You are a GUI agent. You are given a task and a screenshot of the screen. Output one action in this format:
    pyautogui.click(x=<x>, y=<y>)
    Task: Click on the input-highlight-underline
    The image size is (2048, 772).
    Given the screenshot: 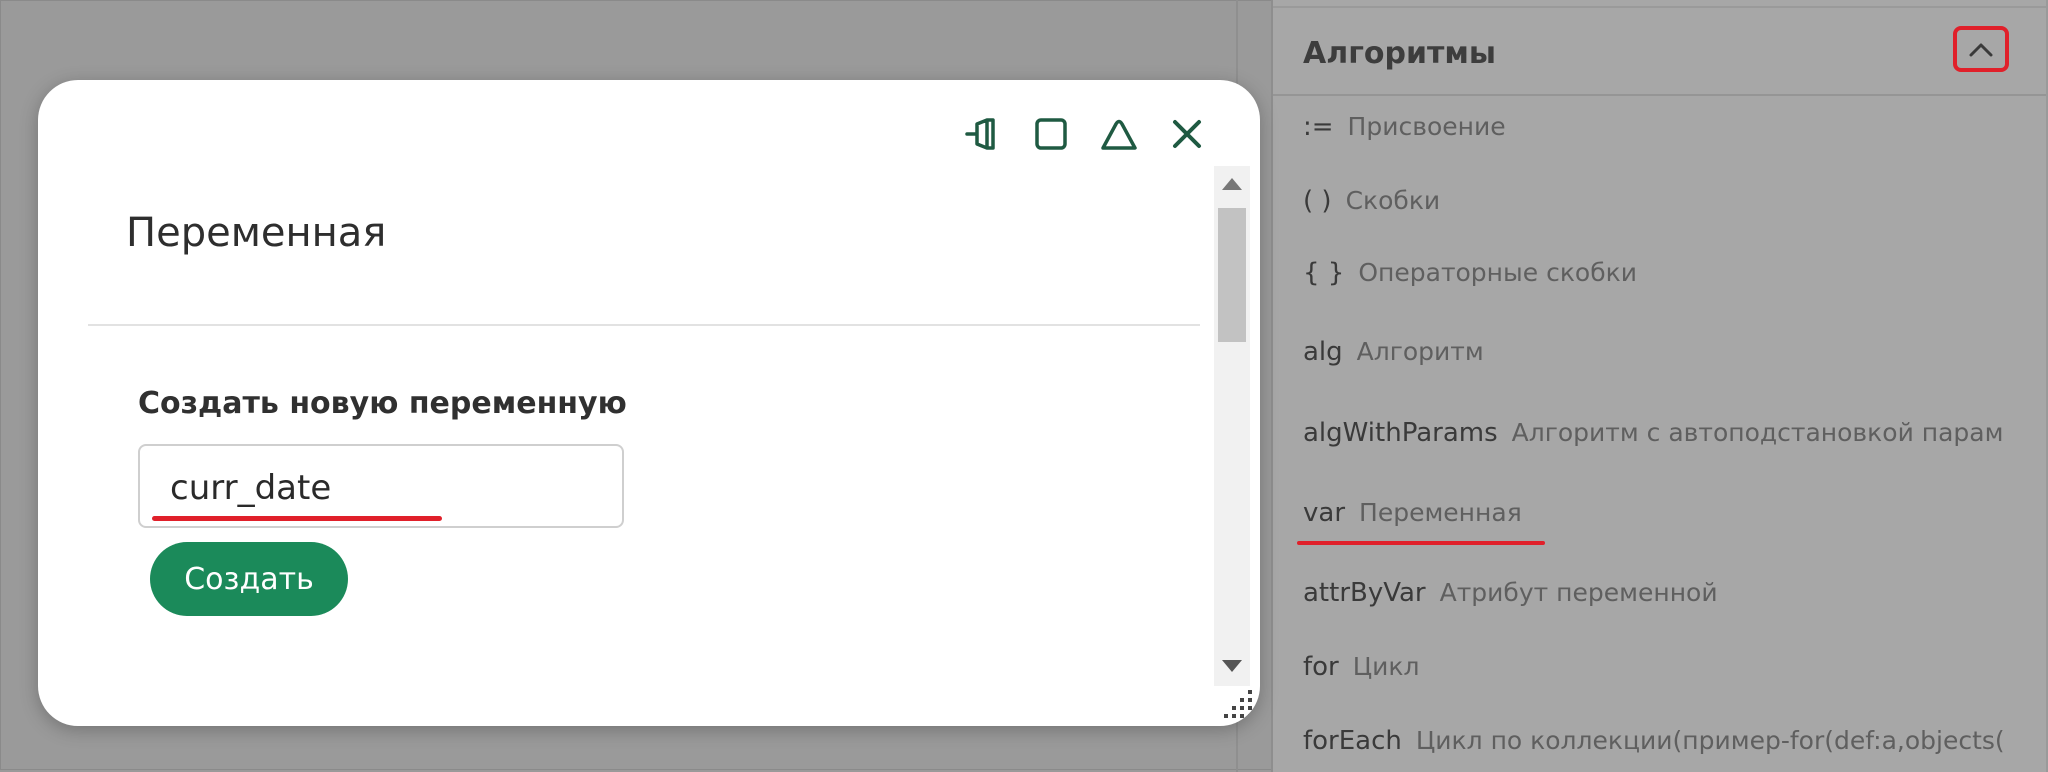 What is the action you would take?
    pyautogui.click(x=297, y=518)
    